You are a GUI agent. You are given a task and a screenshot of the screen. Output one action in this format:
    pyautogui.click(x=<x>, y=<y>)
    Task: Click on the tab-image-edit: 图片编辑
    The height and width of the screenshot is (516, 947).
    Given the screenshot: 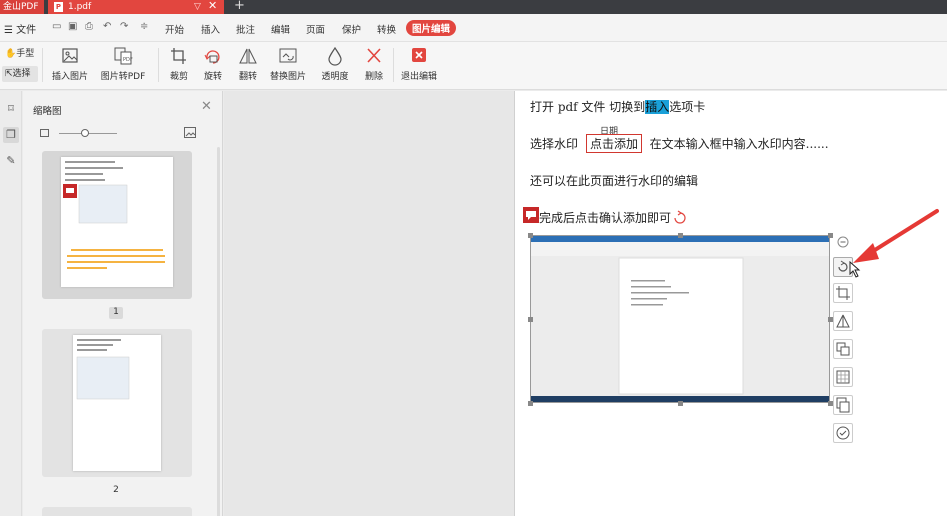 What is the action you would take?
    pyautogui.click(x=431, y=28)
    